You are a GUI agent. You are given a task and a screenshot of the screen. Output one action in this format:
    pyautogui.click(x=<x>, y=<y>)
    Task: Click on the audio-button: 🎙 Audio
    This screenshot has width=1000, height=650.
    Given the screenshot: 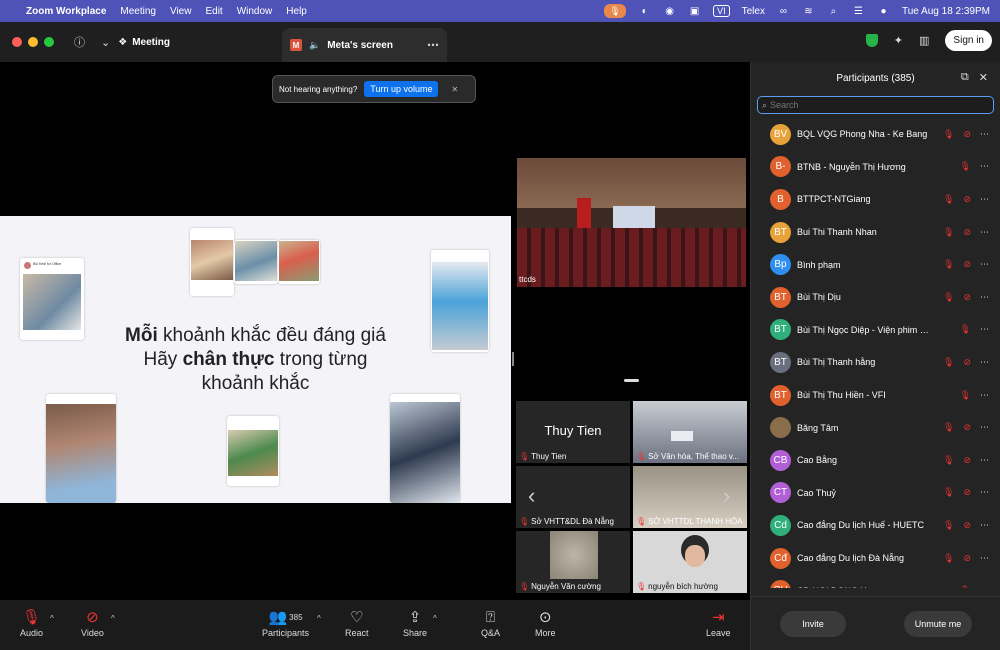 What is the action you would take?
    pyautogui.click(x=31, y=622)
    